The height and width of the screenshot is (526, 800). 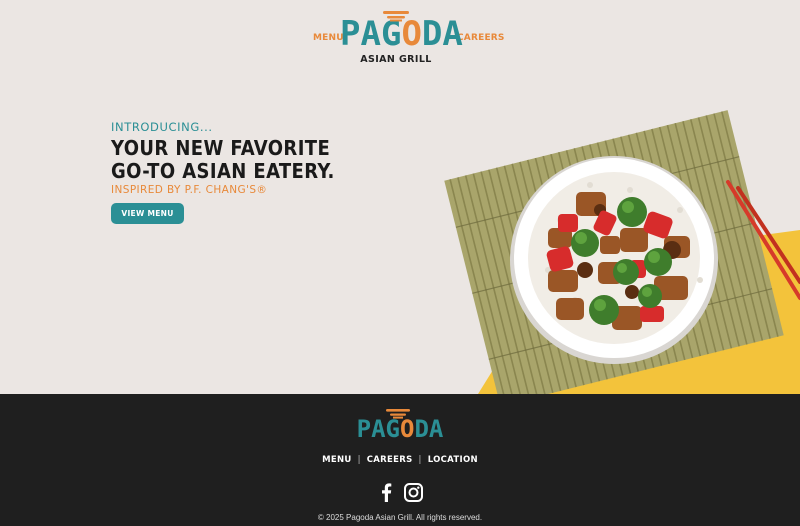 What do you see at coordinates (400, 429) in the screenshot?
I see `footer-logo-wordmark: PAGODA` at bounding box center [400, 429].